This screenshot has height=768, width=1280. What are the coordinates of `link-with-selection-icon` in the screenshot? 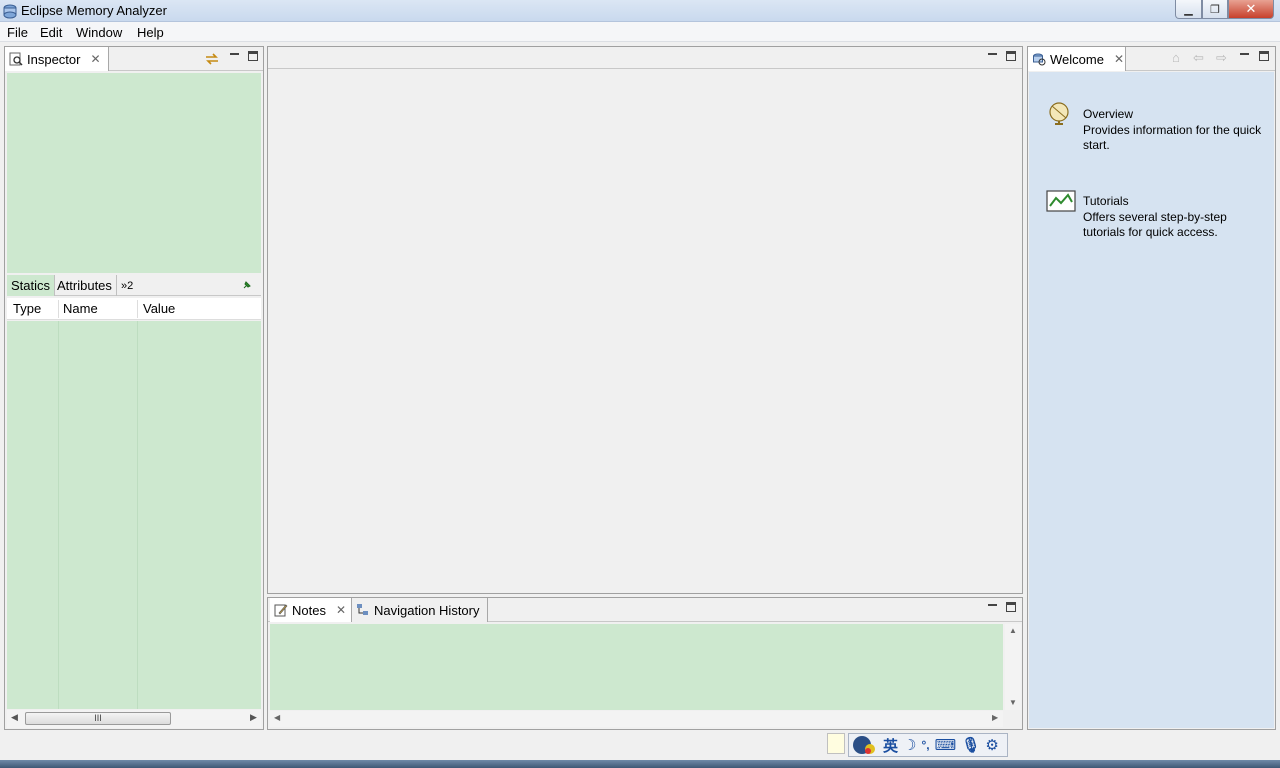 It's located at (212, 59).